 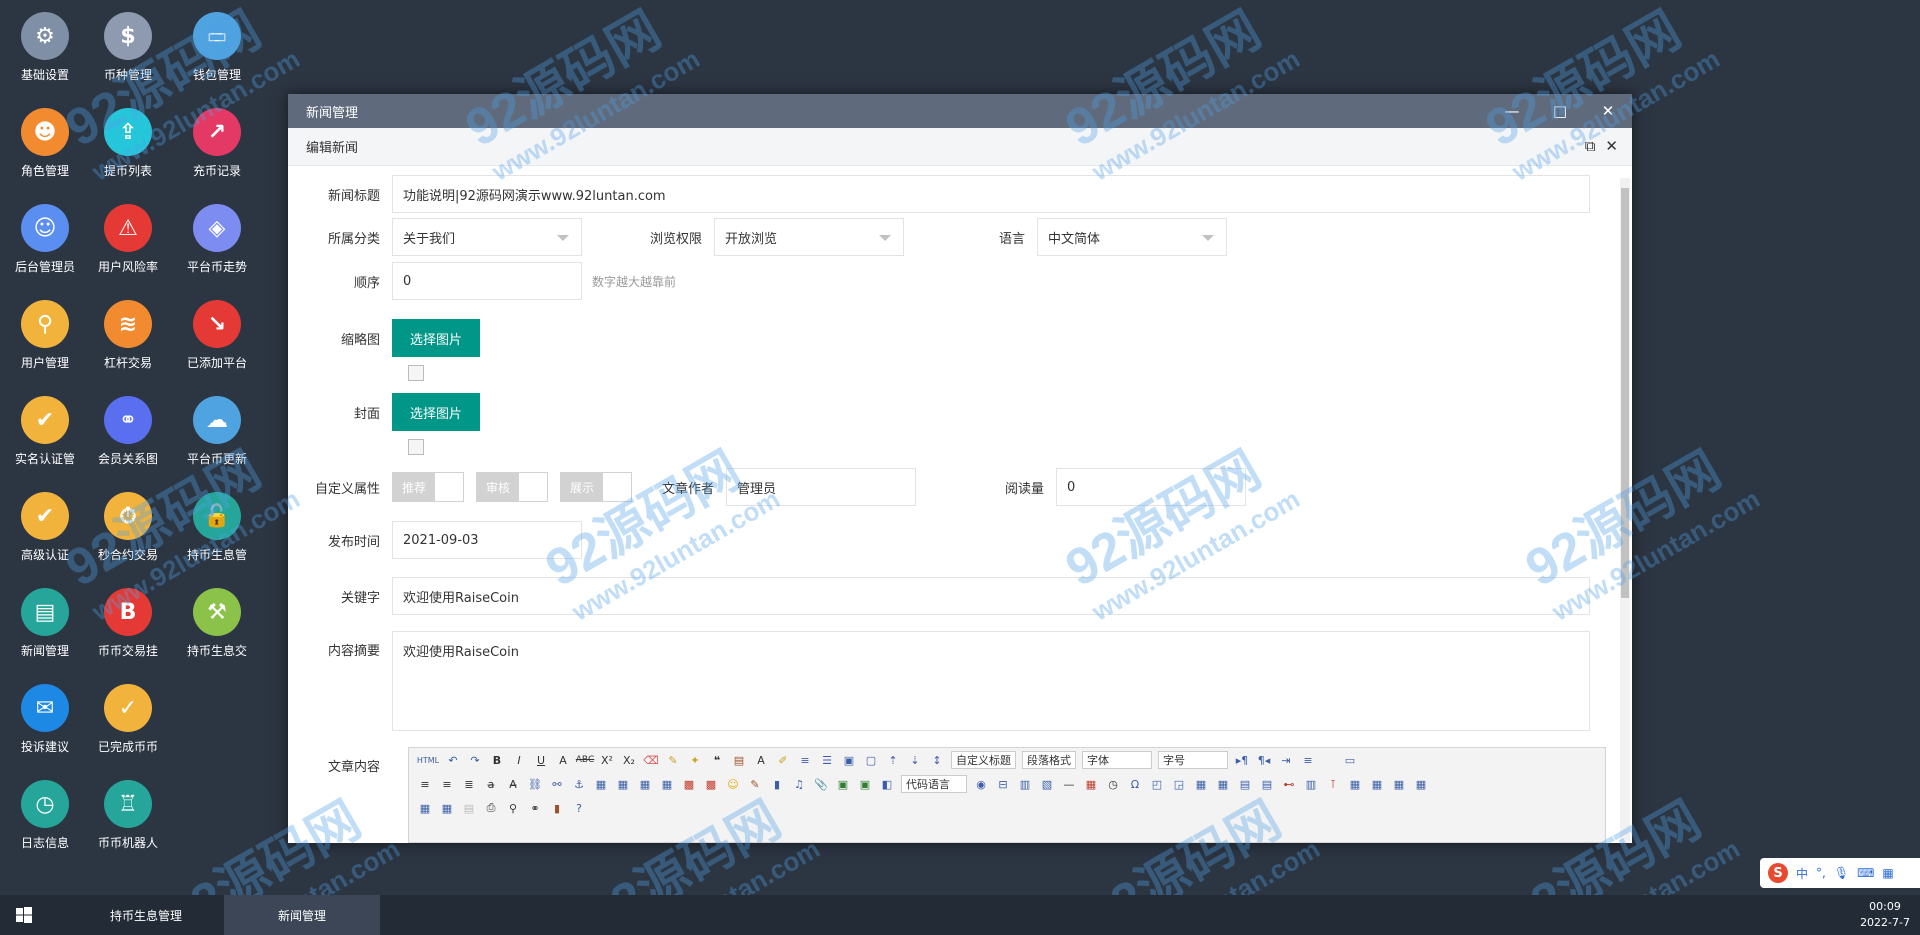 I want to click on image-left-icon: ▦, so click(x=623, y=784).